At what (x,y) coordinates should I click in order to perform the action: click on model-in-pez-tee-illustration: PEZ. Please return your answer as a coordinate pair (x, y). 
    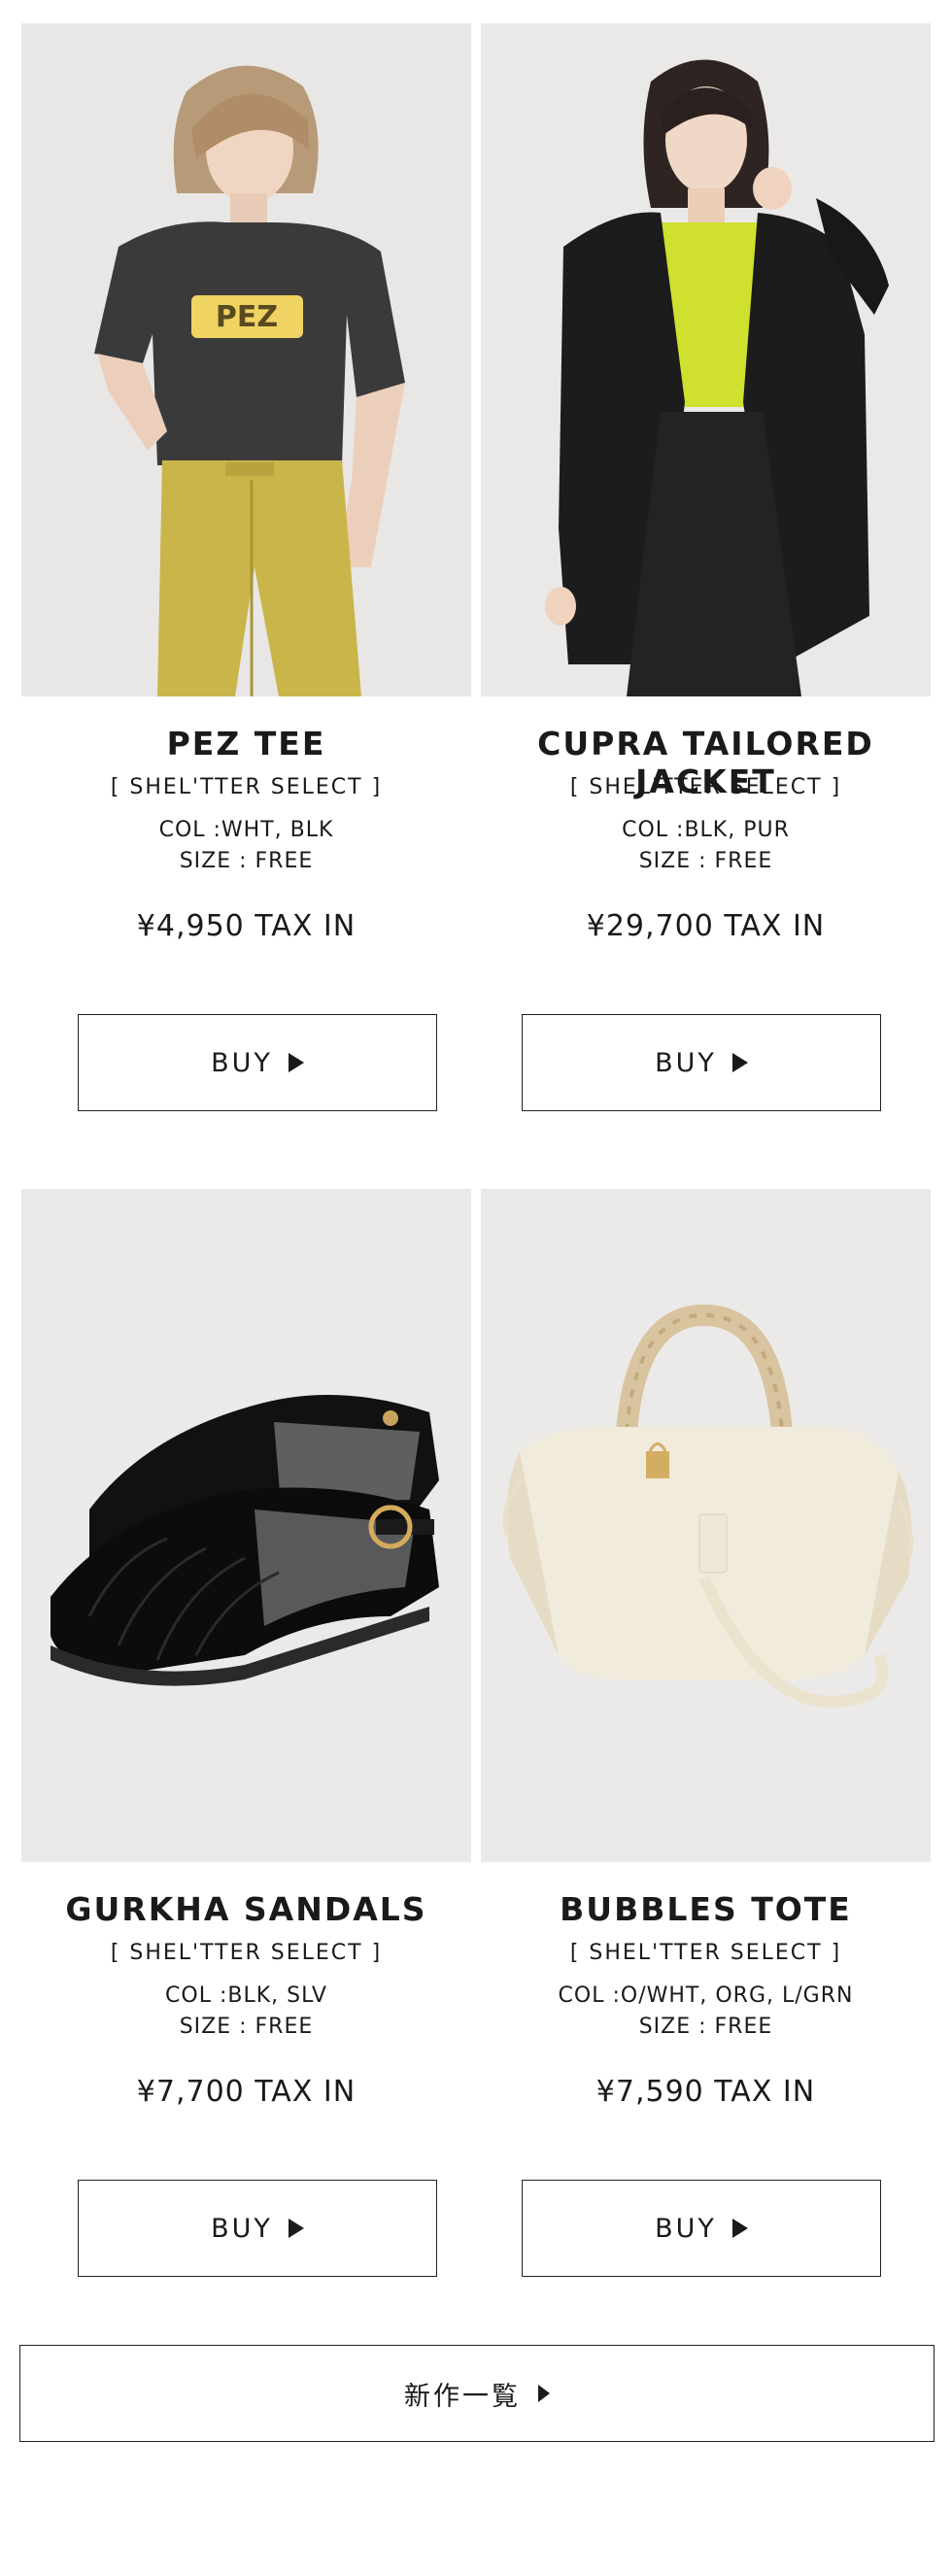
    Looking at the image, I should click on (246, 359).